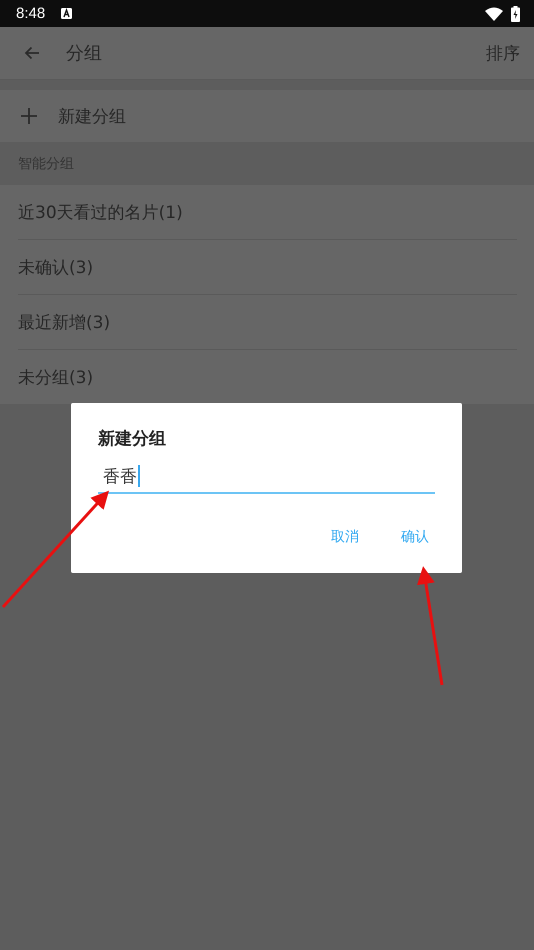 The height and width of the screenshot is (950, 534). Describe the element at coordinates (267, 116) in the screenshot. I see `new-group-row: 新建分组` at that location.